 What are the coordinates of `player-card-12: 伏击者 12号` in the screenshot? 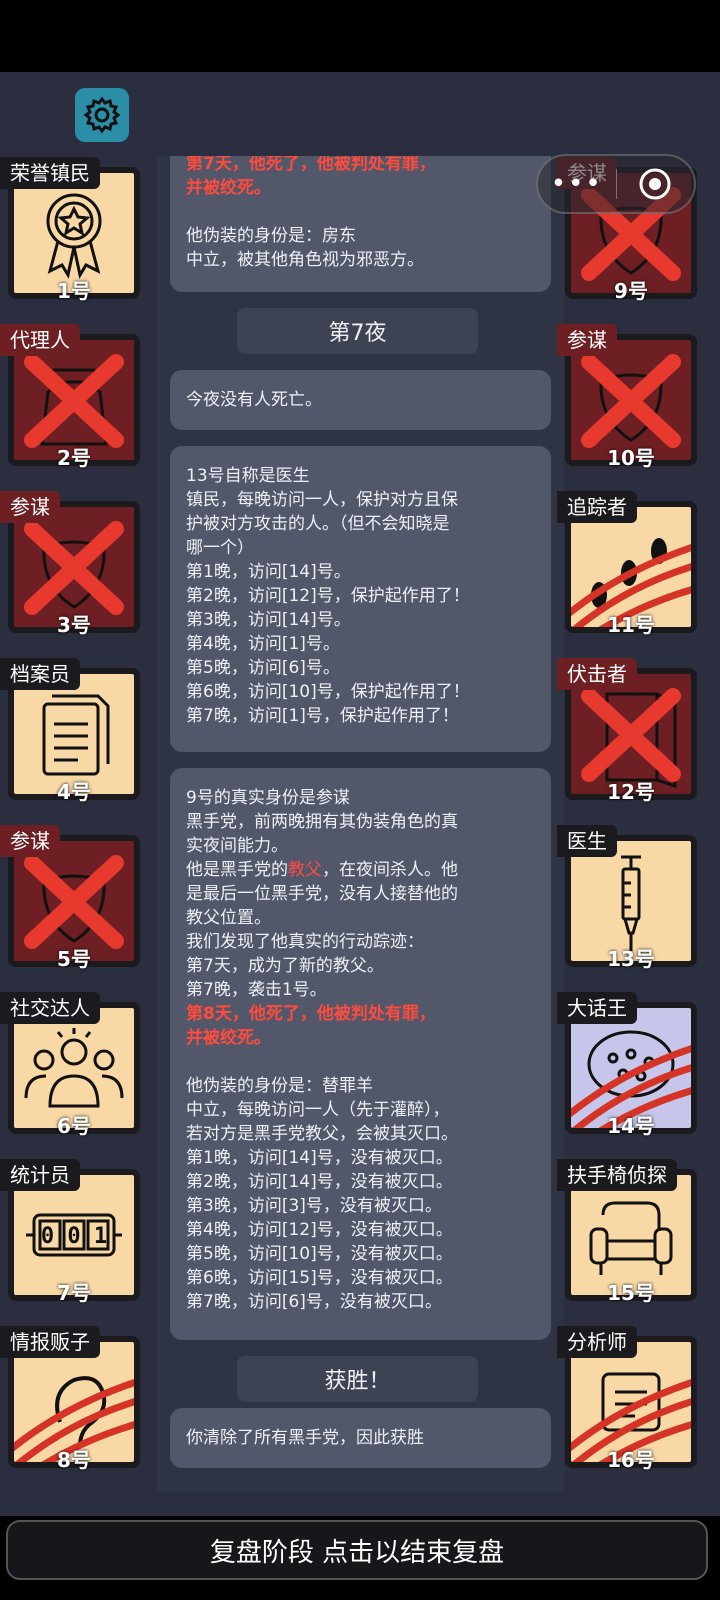 It's located at (627, 733).